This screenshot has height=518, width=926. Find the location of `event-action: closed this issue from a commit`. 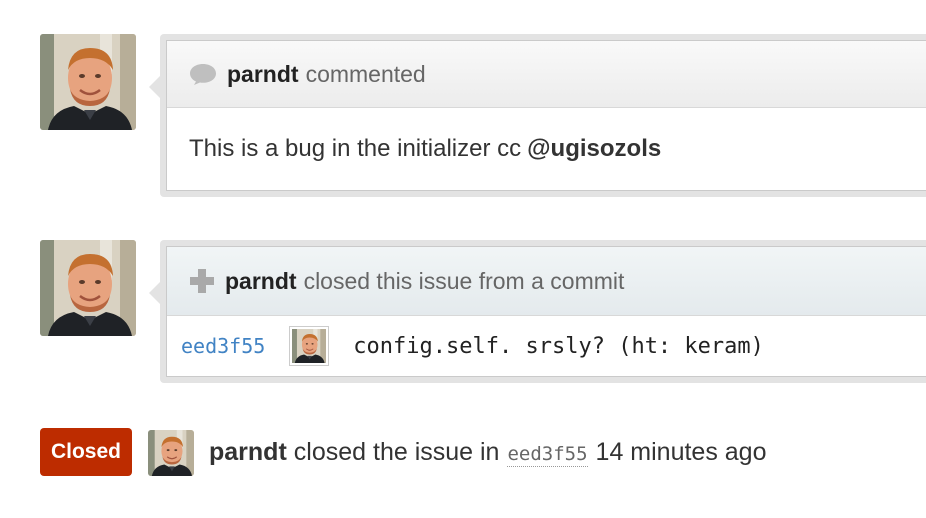

event-action: closed this issue from a commit is located at coordinates (464, 280).